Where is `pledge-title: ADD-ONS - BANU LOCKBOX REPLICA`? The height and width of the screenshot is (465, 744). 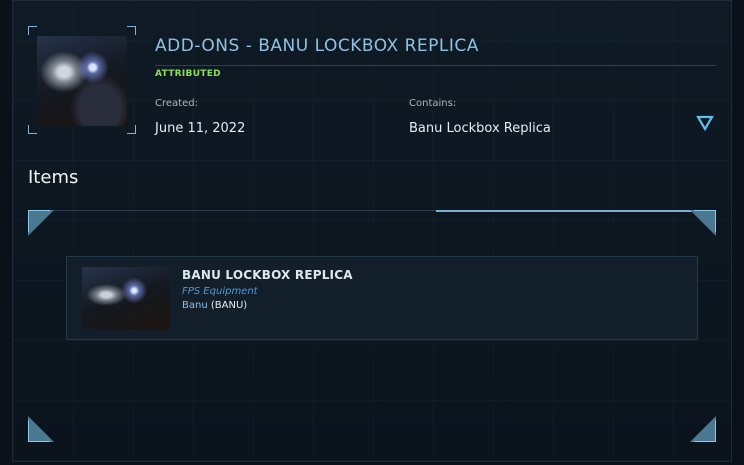
pledge-title: ADD-ONS - BANU LOCKBOX REPLICA is located at coordinates (317, 46).